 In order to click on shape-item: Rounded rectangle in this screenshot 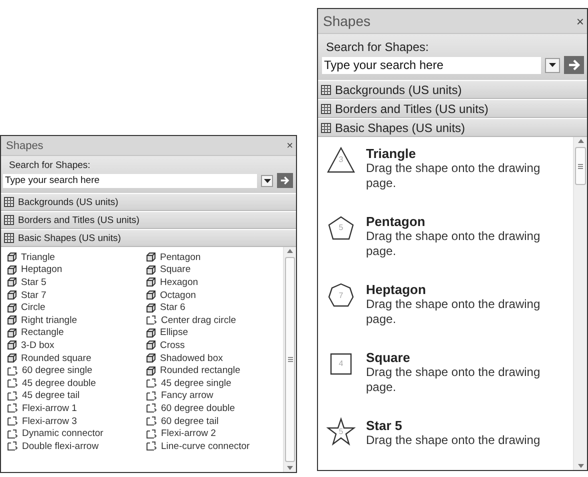, I will do `click(211, 370)`.